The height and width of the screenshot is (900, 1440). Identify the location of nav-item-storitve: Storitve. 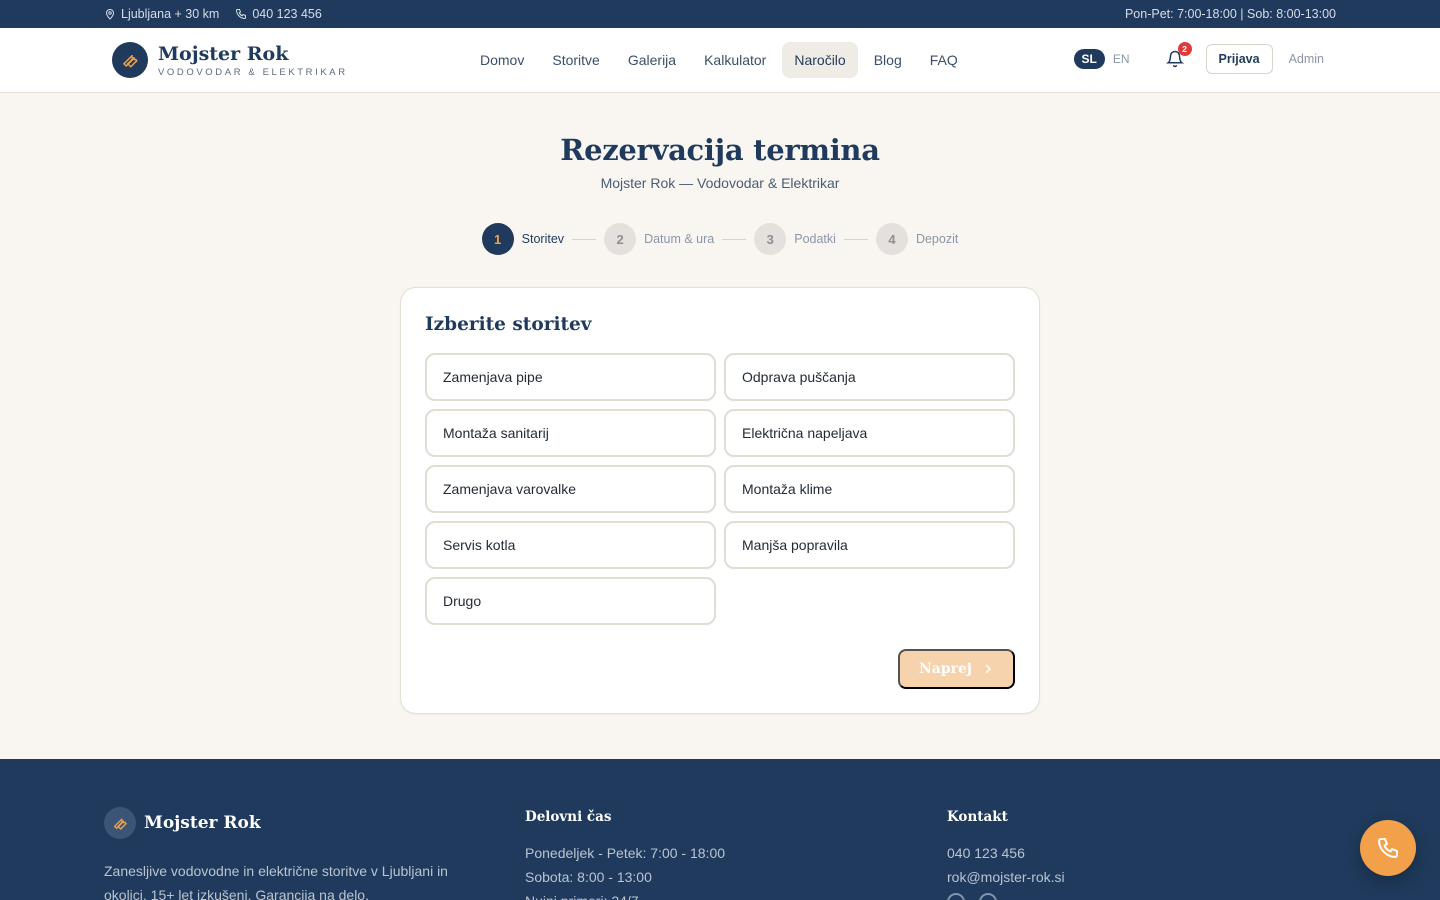
(575, 60).